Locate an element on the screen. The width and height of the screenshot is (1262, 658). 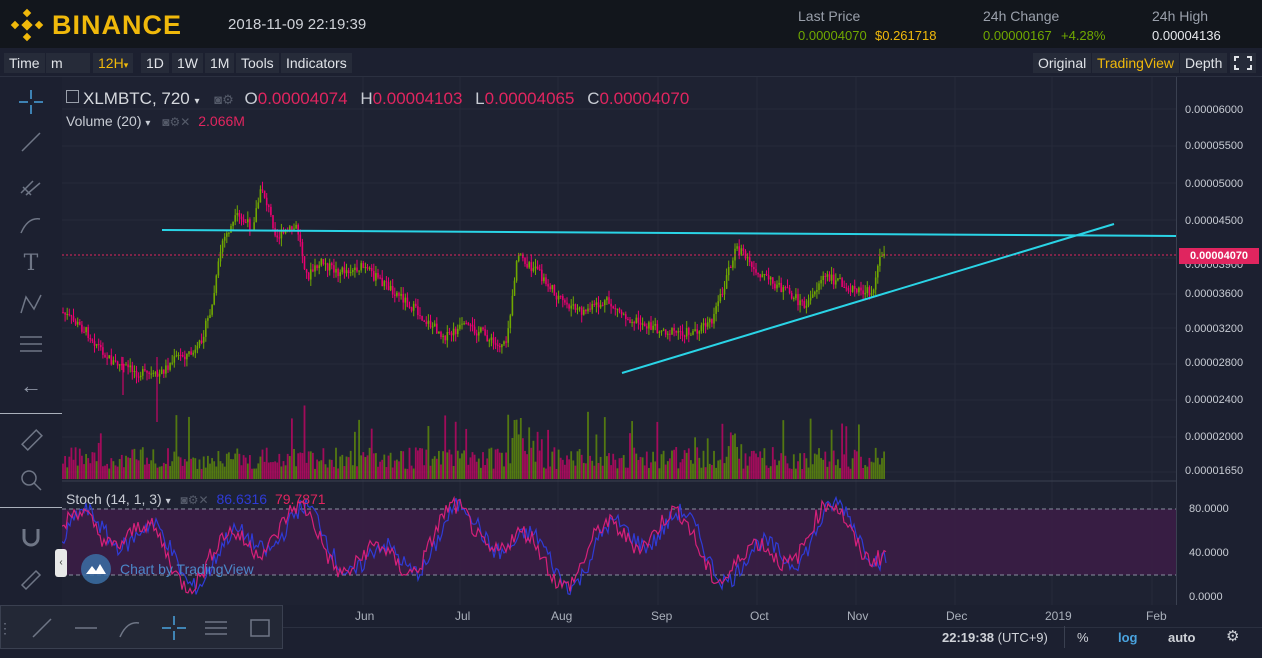
volume-value: 2.066M is located at coordinates (221, 121).